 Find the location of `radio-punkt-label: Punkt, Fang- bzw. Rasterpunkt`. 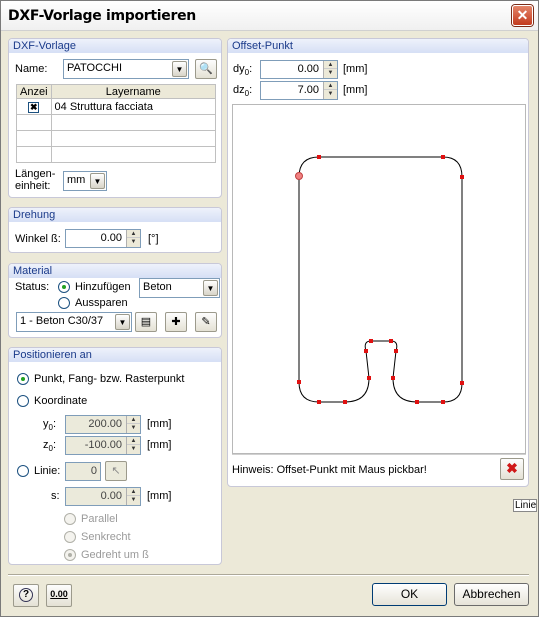

radio-punkt-label: Punkt, Fang- bzw. Rasterpunkt is located at coordinates (109, 379).